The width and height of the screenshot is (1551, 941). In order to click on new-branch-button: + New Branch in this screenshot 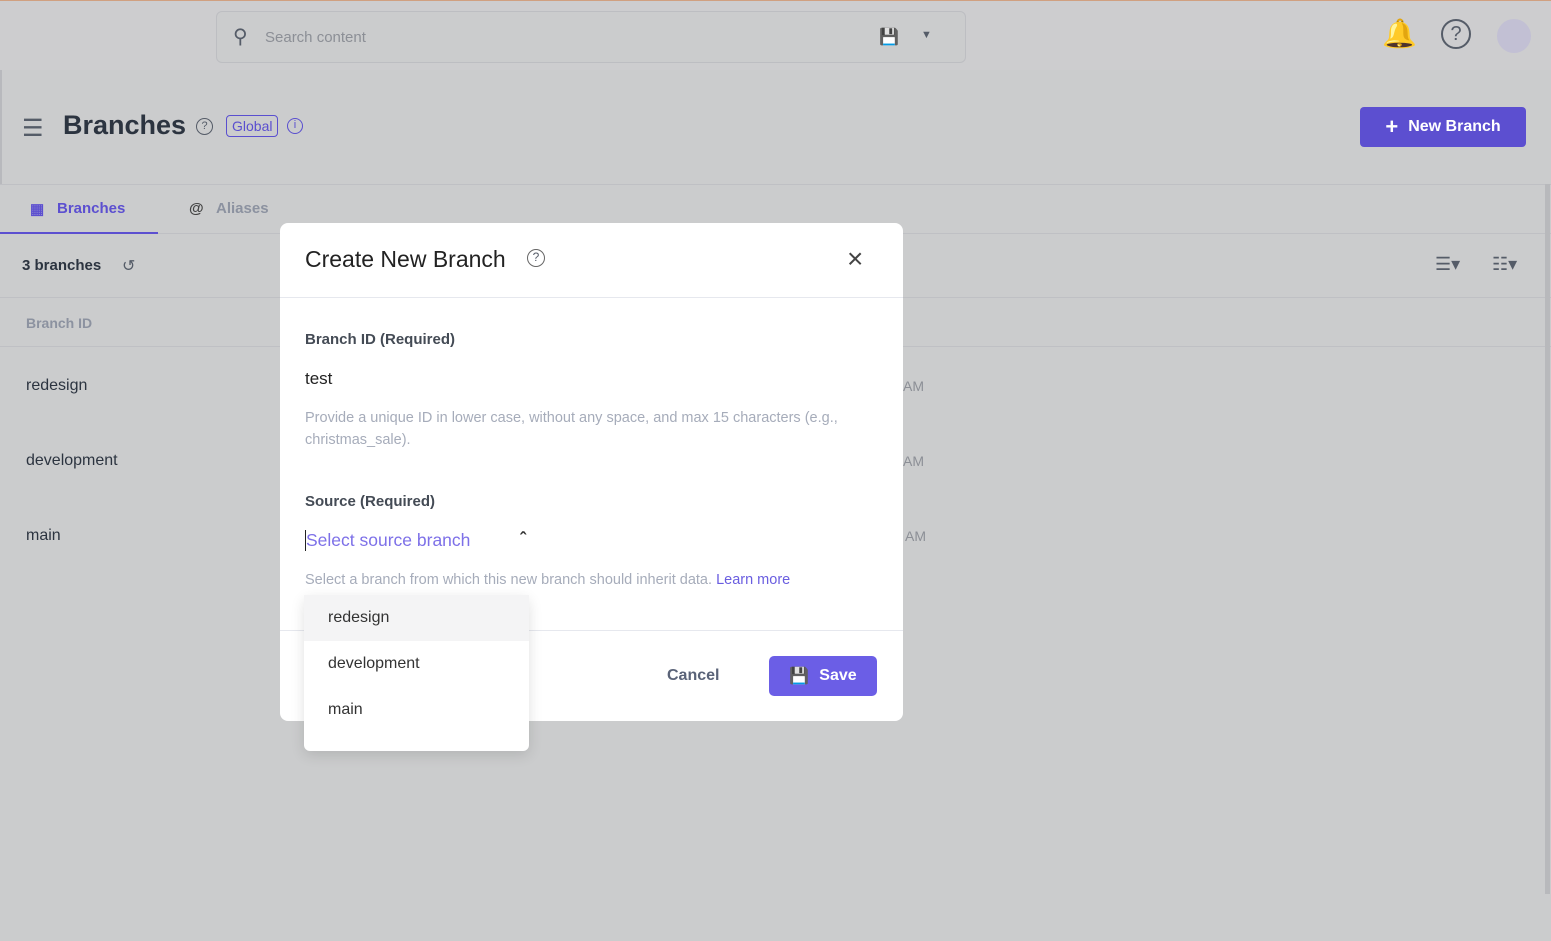, I will do `click(1443, 127)`.